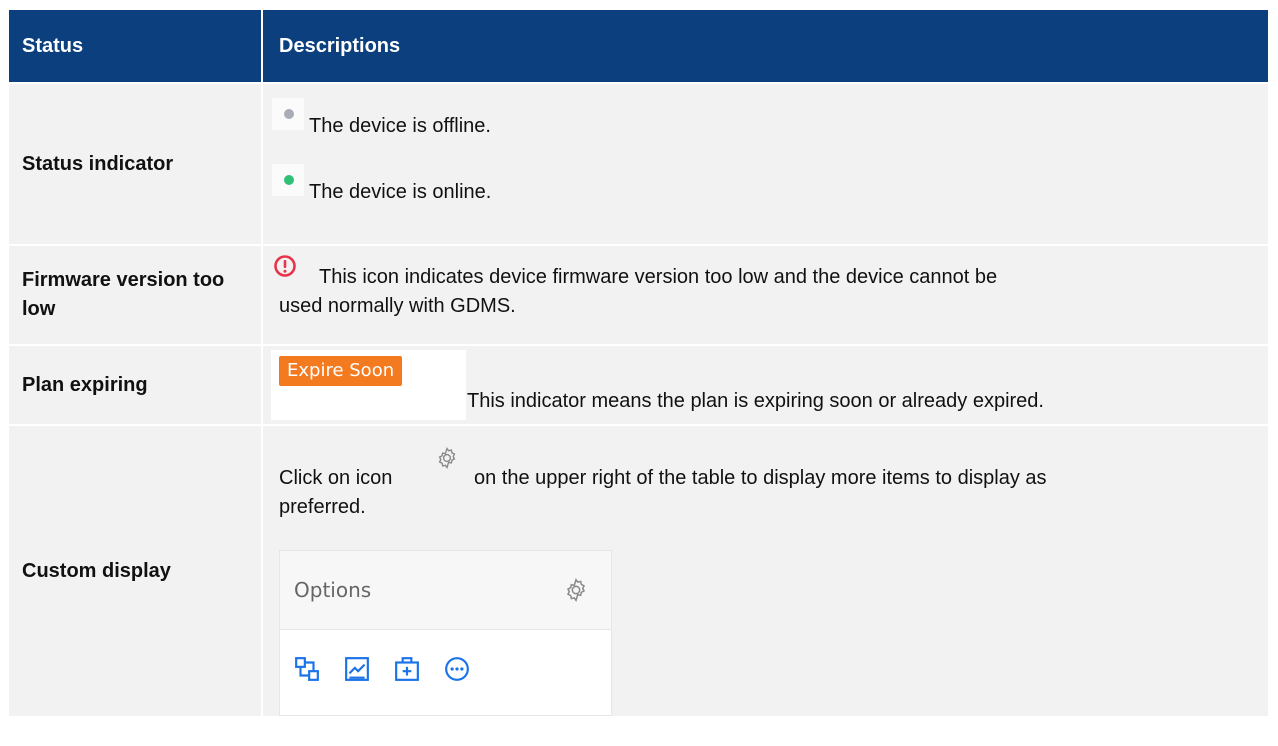  Describe the element at coordinates (136, 164) in the screenshot. I see `status-cell: Status indicator` at that location.